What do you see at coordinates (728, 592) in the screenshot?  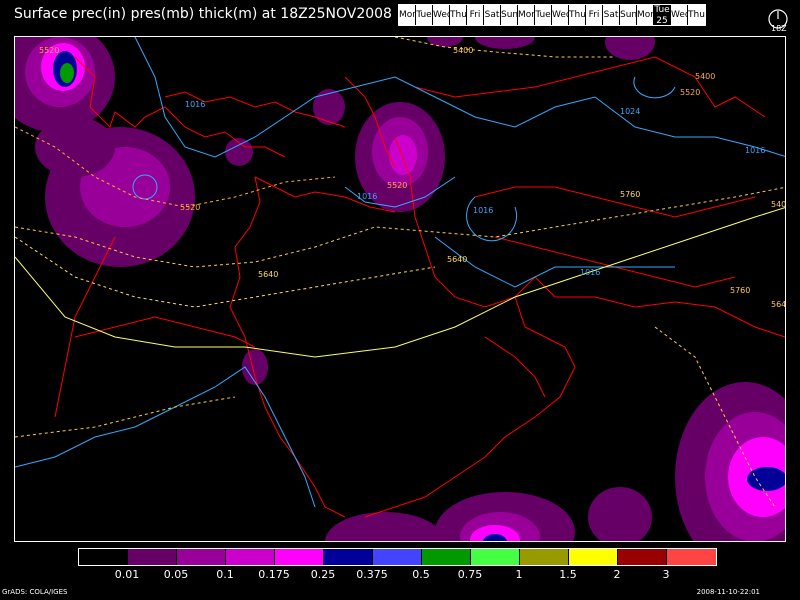 I see `footer-timestamp: 2008-11-10-22:01` at bounding box center [728, 592].